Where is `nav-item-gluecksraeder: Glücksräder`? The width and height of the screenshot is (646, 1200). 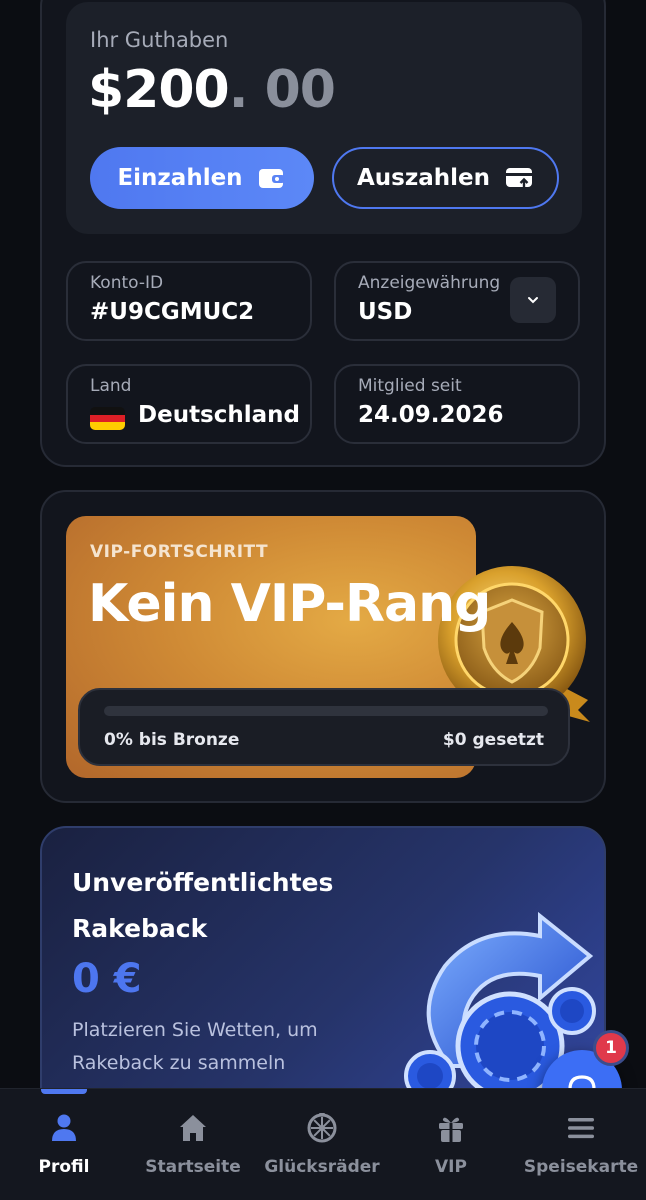
nav-item-gluecksraeder: Glücksräder is located at coordinates (322, 1144).